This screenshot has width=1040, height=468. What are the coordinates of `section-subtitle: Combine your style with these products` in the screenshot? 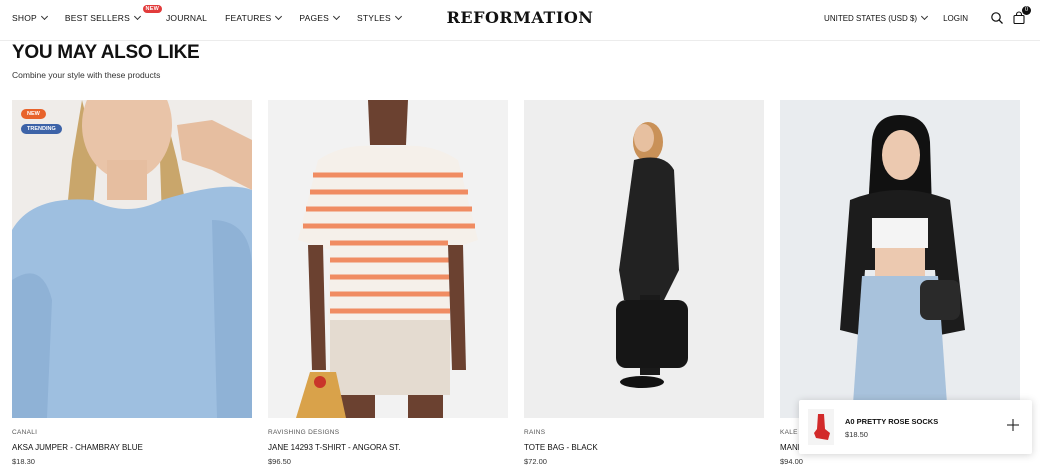 It's located at (86, 75).